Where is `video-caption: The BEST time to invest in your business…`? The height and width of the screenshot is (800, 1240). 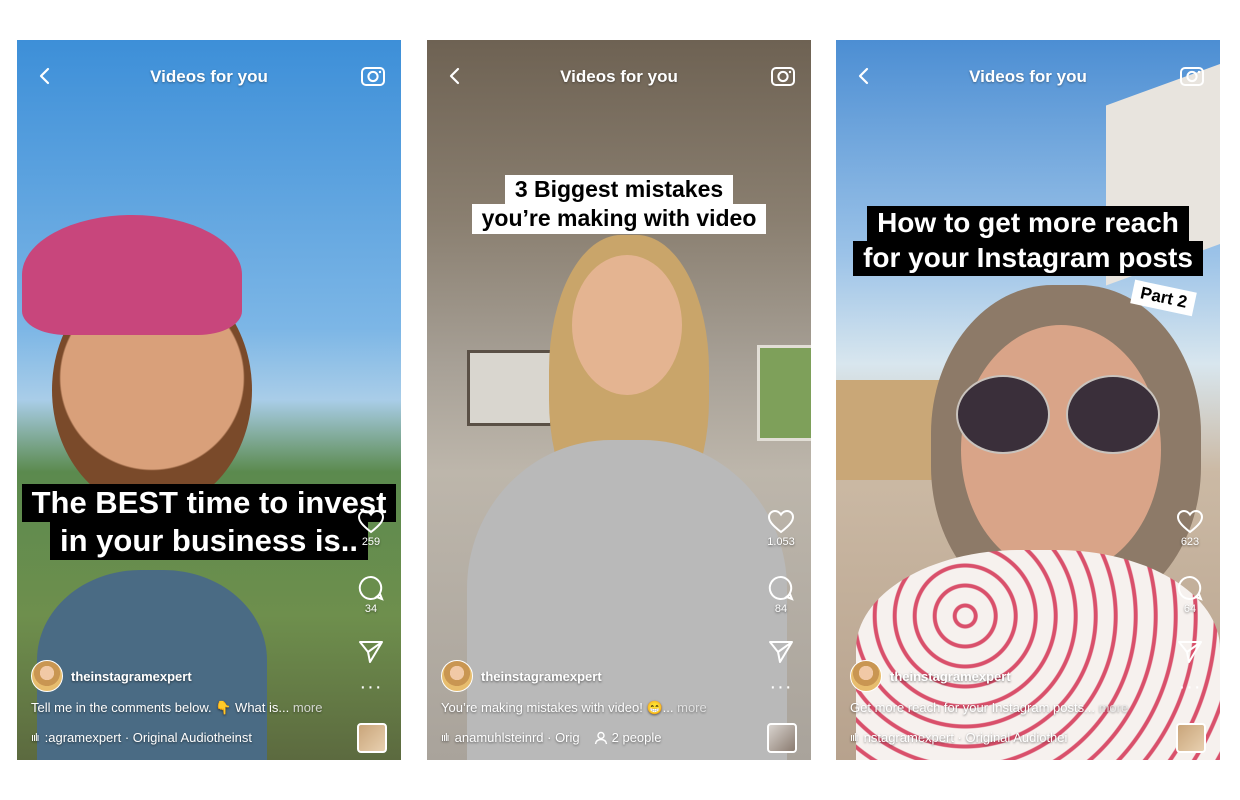 video-caption: The BEST time to invest in your business… is located at coordinates (209, 522).